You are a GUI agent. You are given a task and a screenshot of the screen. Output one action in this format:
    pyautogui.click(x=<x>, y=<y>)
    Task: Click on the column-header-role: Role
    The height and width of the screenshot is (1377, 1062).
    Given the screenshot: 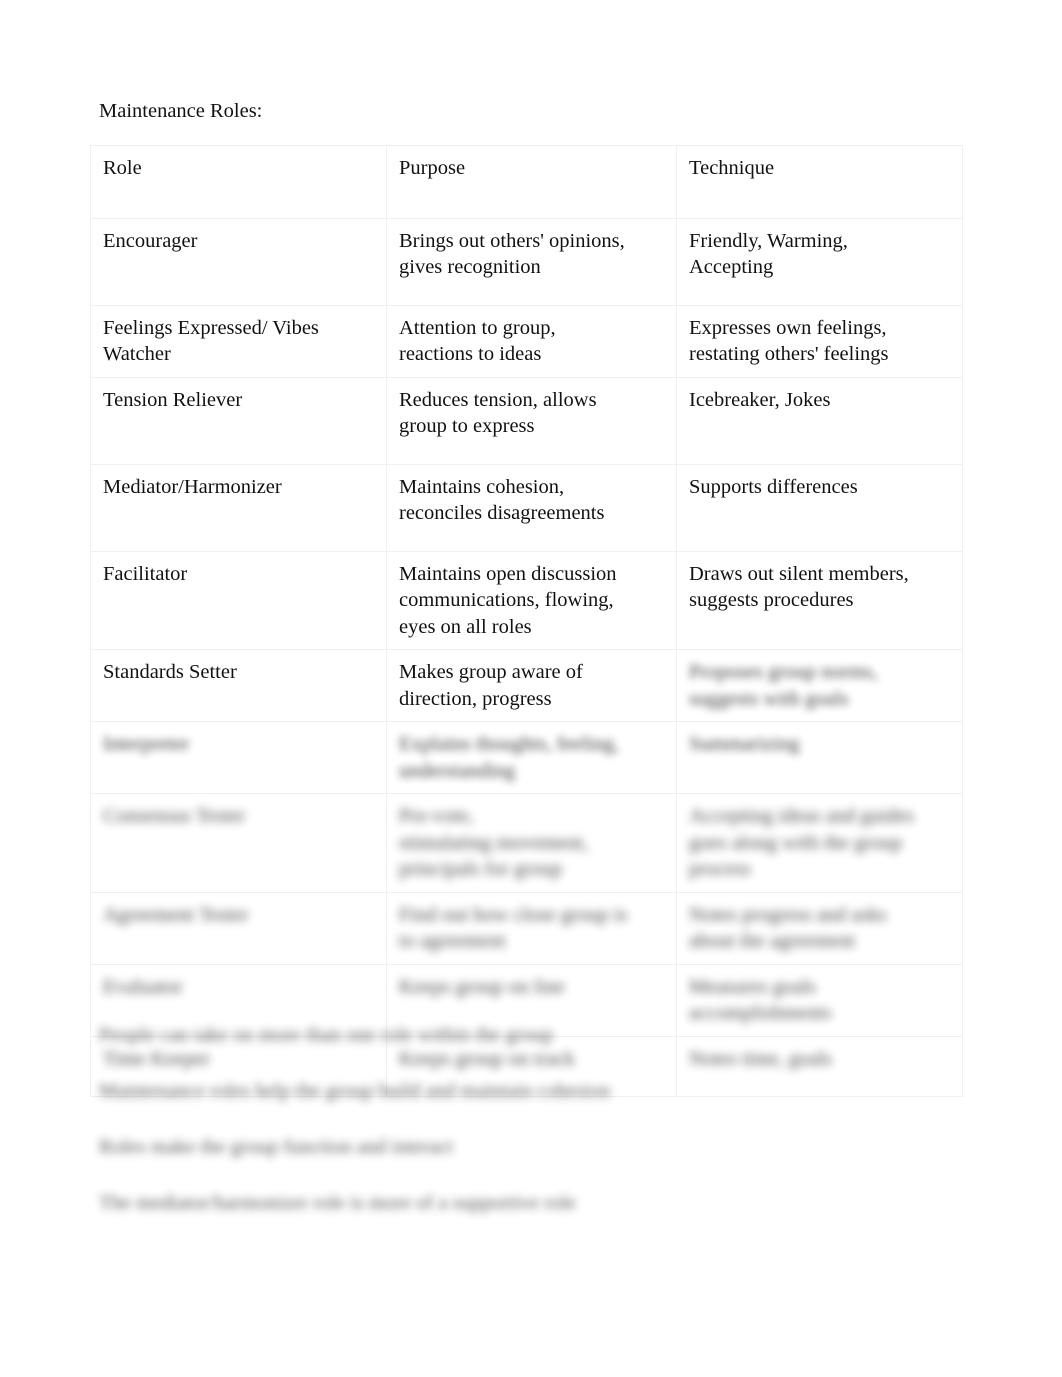 What is the action you would take?
    pyautogui.click(x=238, y=182)
    